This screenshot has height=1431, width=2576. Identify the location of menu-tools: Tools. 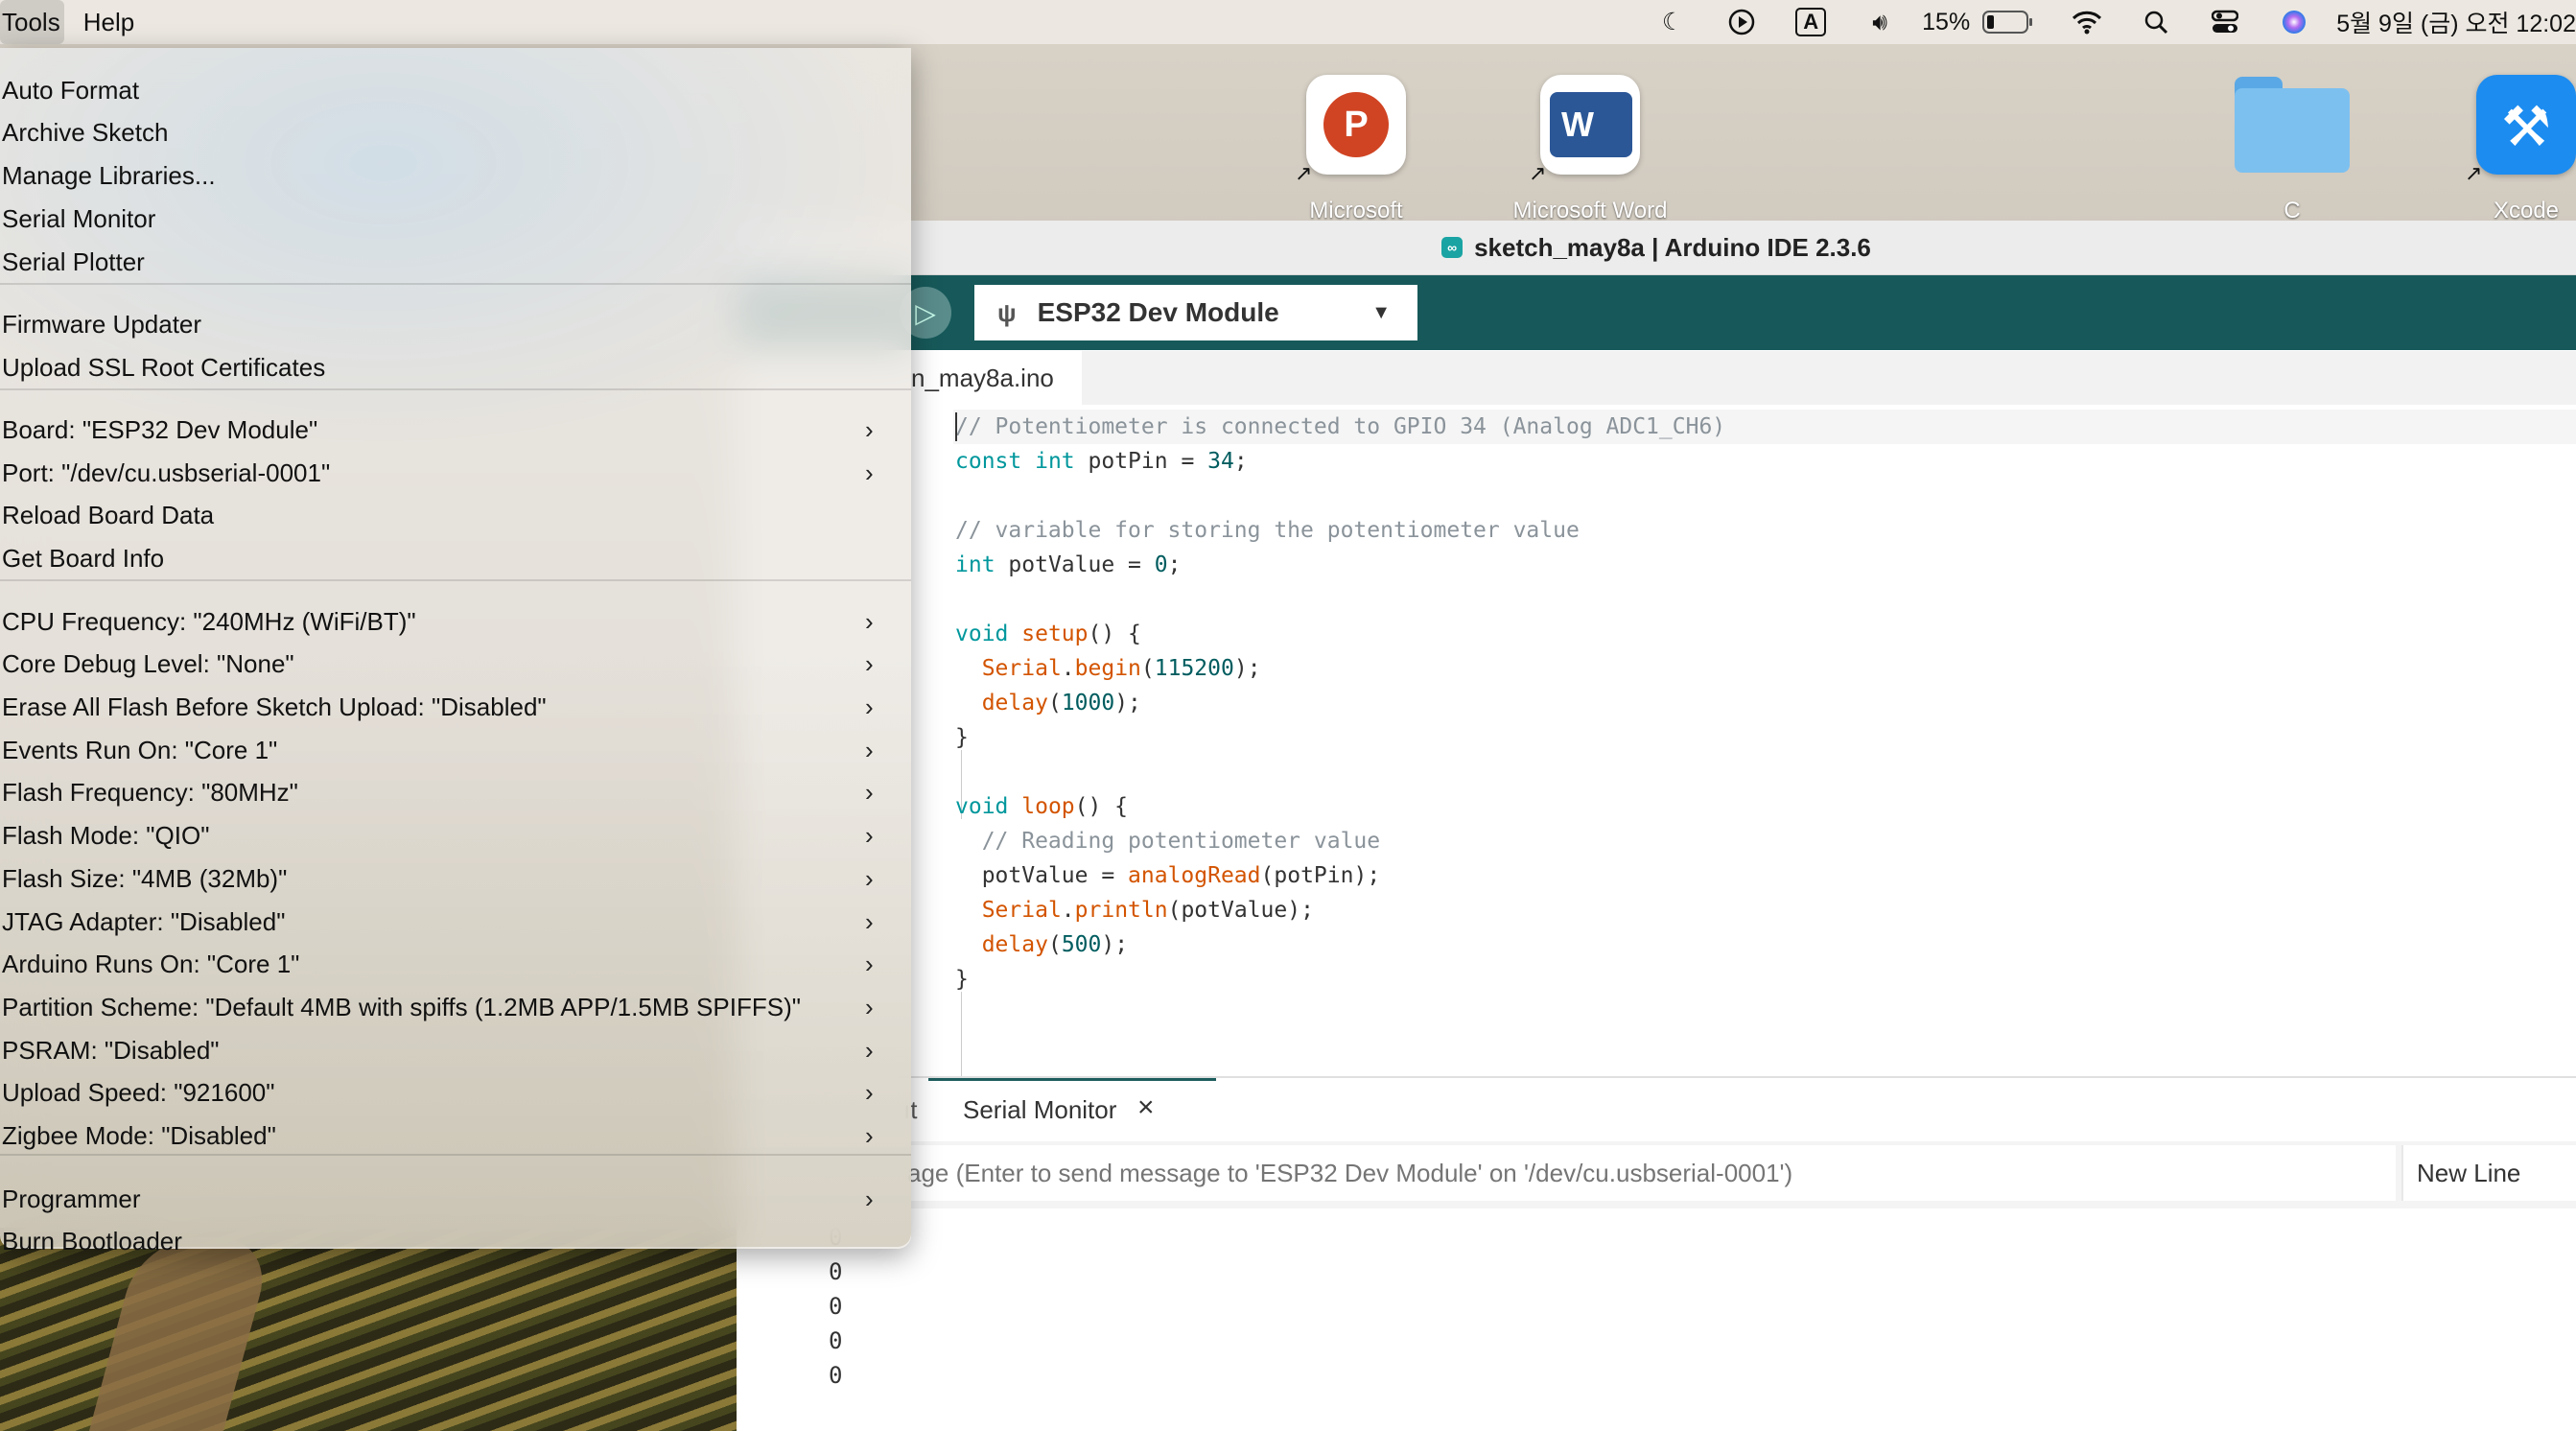
(32, 22).